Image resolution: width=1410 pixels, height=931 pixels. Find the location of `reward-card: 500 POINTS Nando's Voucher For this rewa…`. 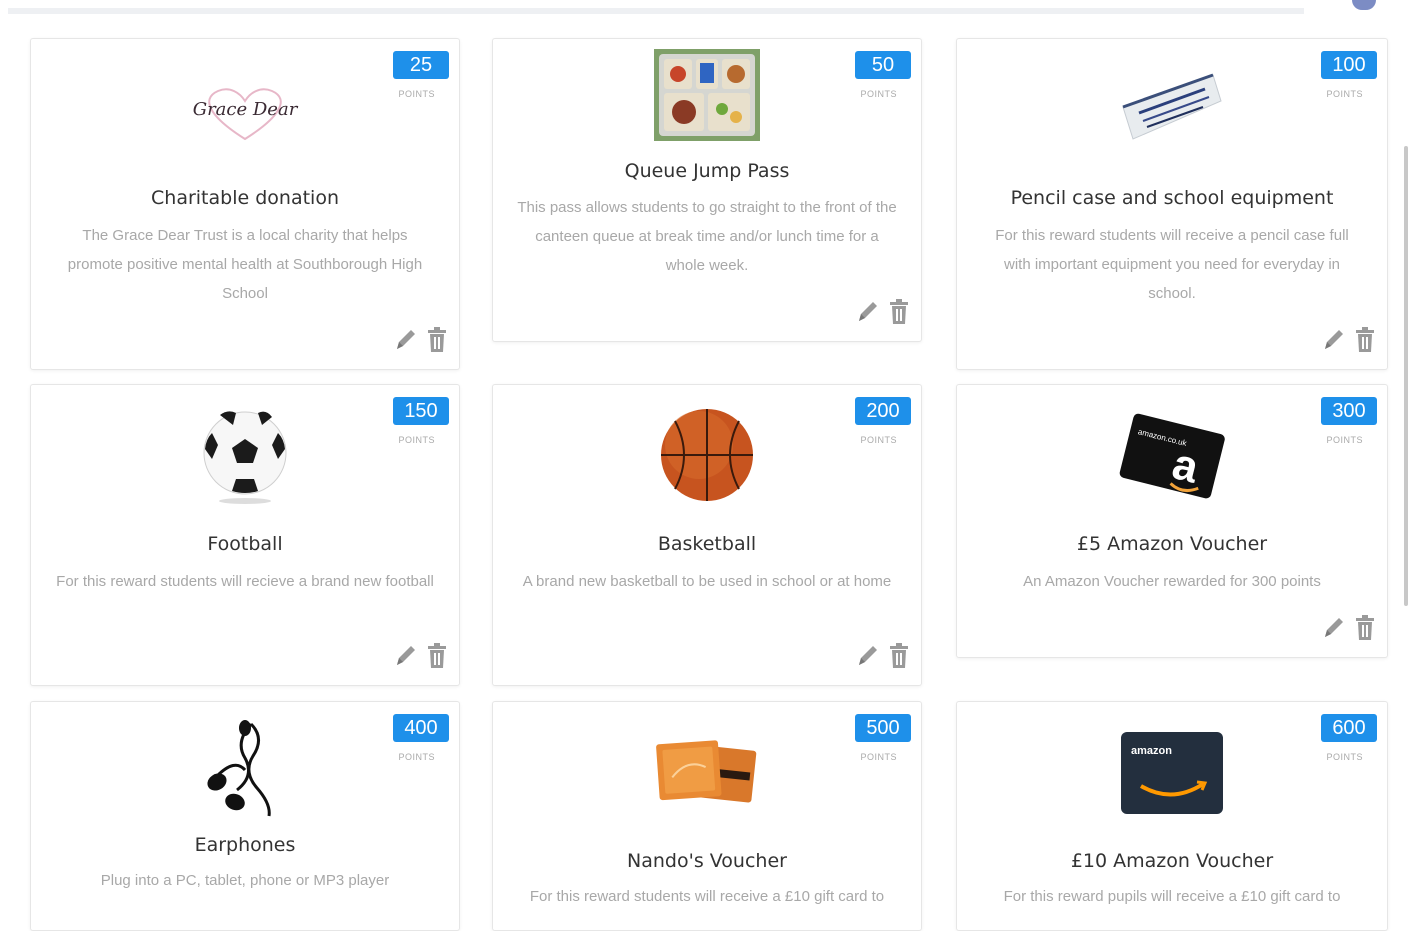

reward-card: 500 POINTS Nando's Voucher For this rewa… is located at coordinates (707, 816).